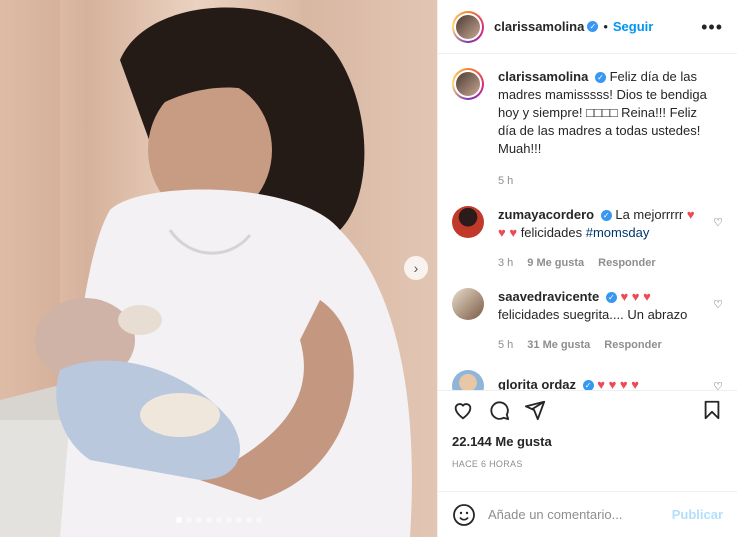  Describe the element at coordinates (587, 441) in the screenshot. I see `likes-count: 22.144 Me gusta` at that location.